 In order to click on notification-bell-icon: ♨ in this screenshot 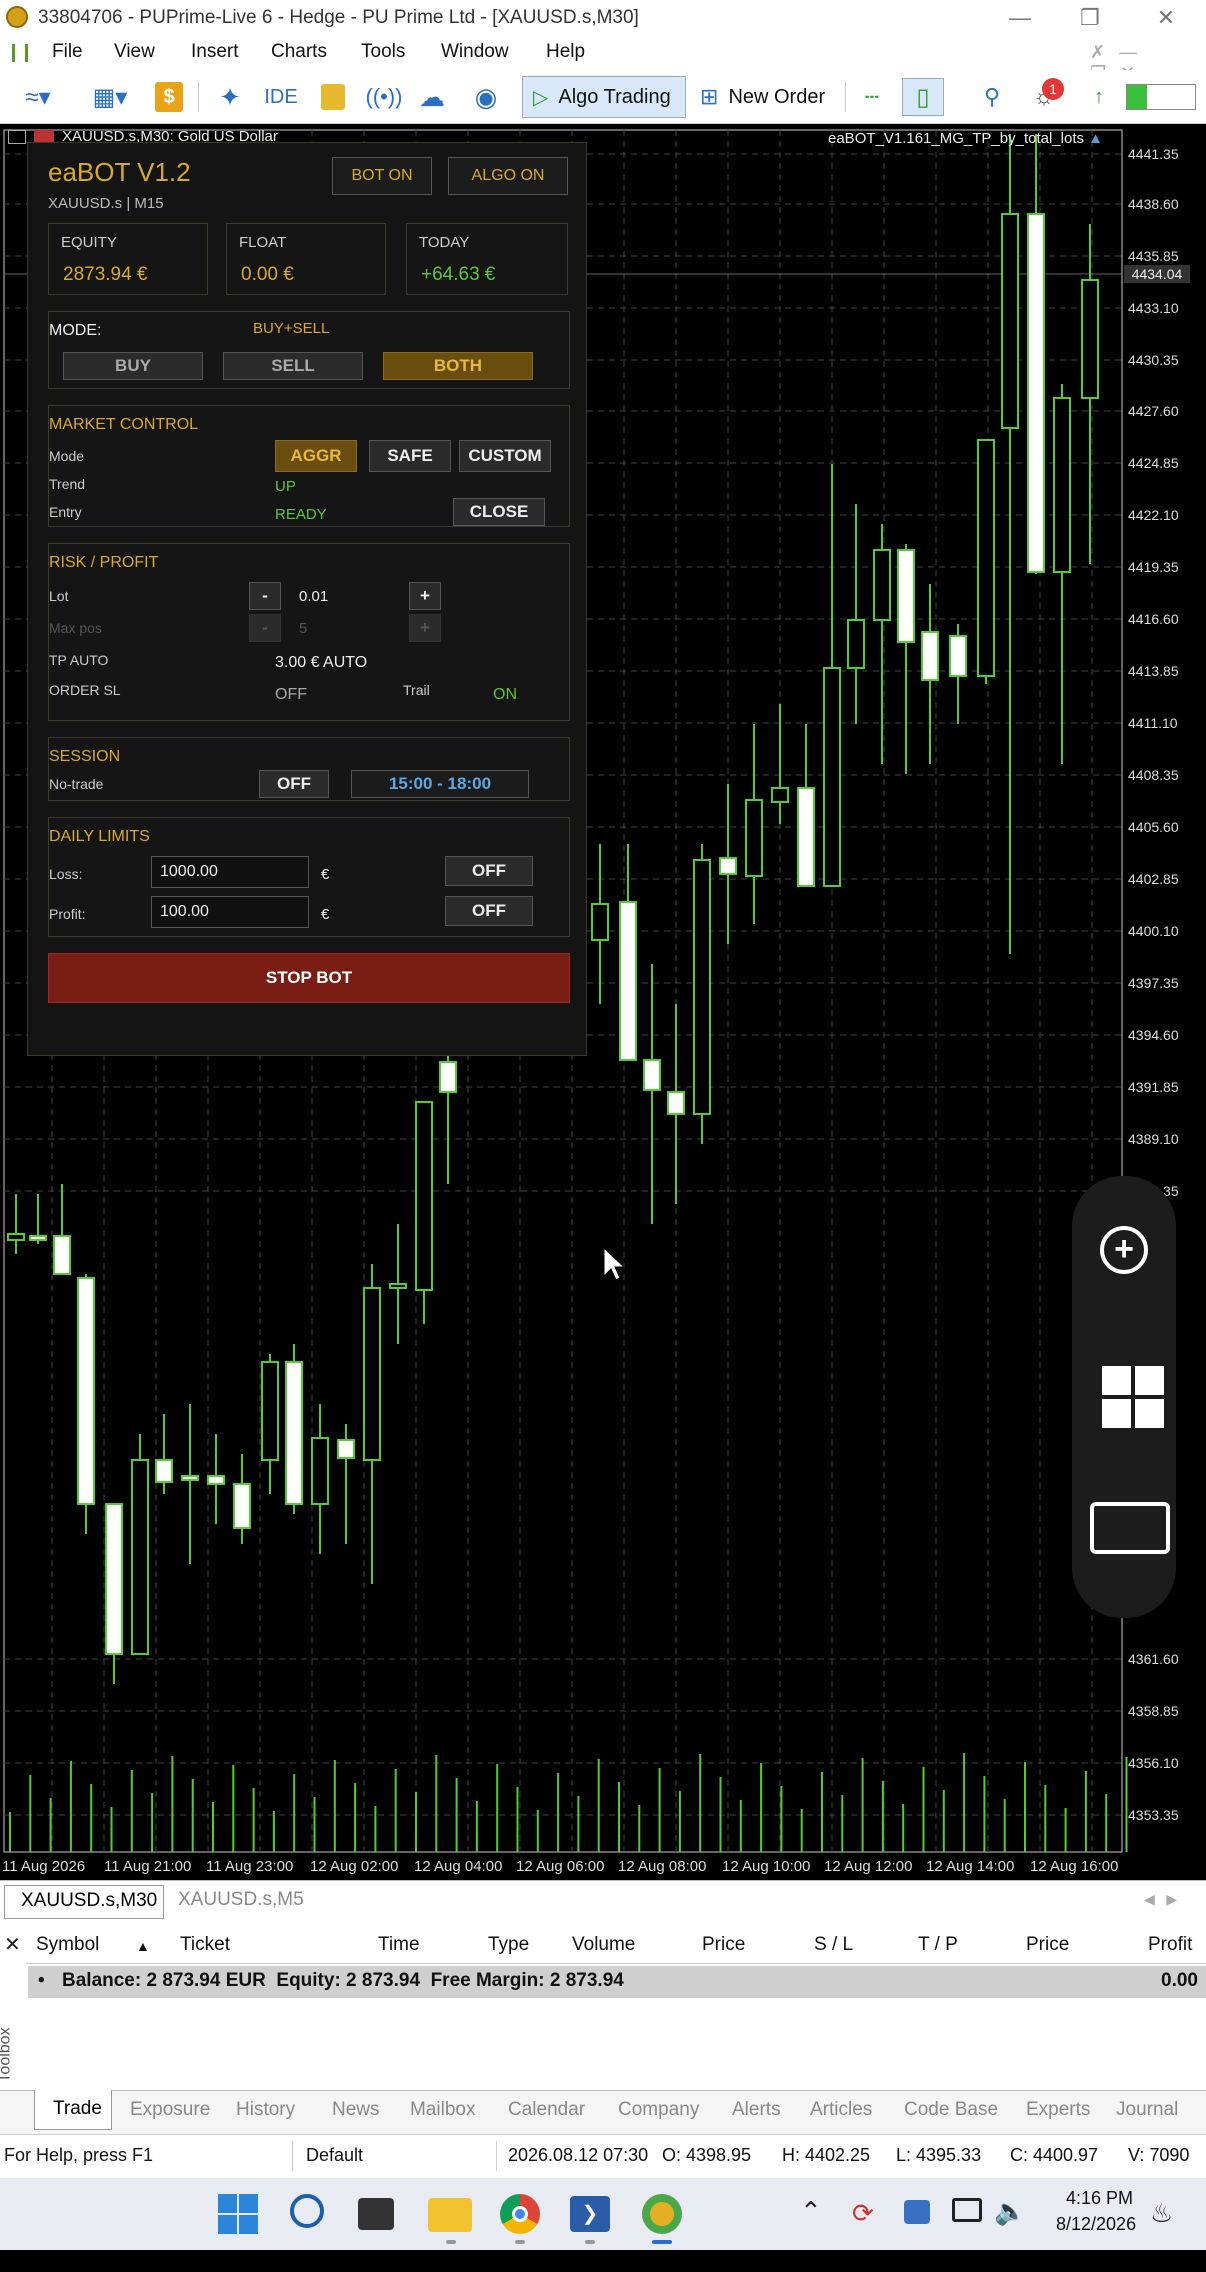, I will do `click(1161, 2213)`.